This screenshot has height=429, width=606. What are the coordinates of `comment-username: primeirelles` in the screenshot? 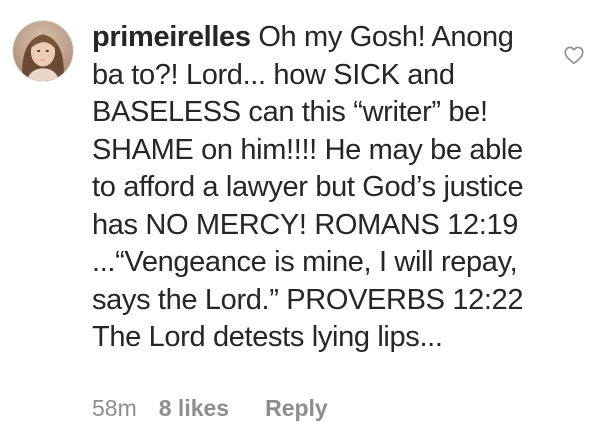 It's located at (171, 37).